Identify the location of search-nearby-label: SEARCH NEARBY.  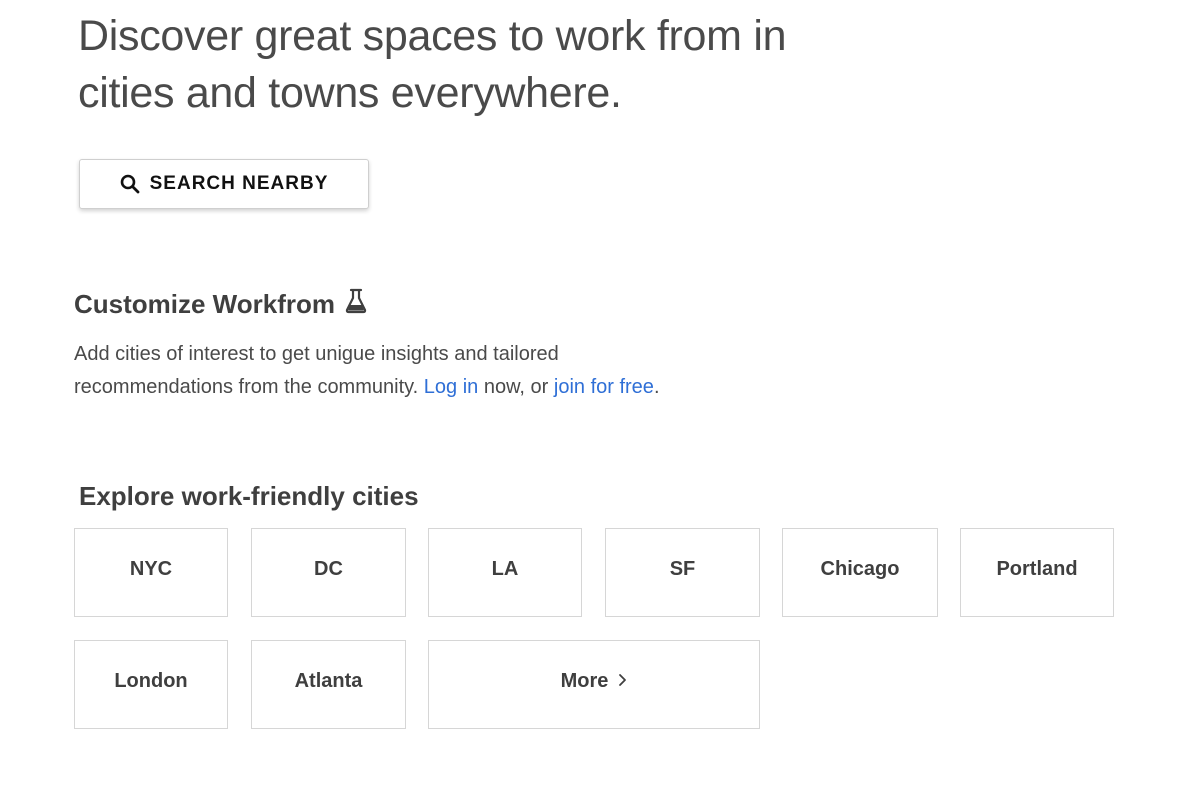
(239, 183).